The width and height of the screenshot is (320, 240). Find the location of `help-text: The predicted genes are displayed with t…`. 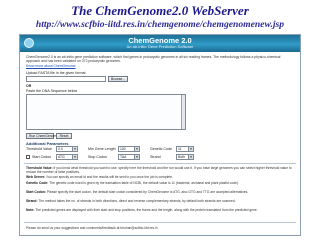

help-text: The predicted genes are displayed with t… is located at coordinates (146, 210).